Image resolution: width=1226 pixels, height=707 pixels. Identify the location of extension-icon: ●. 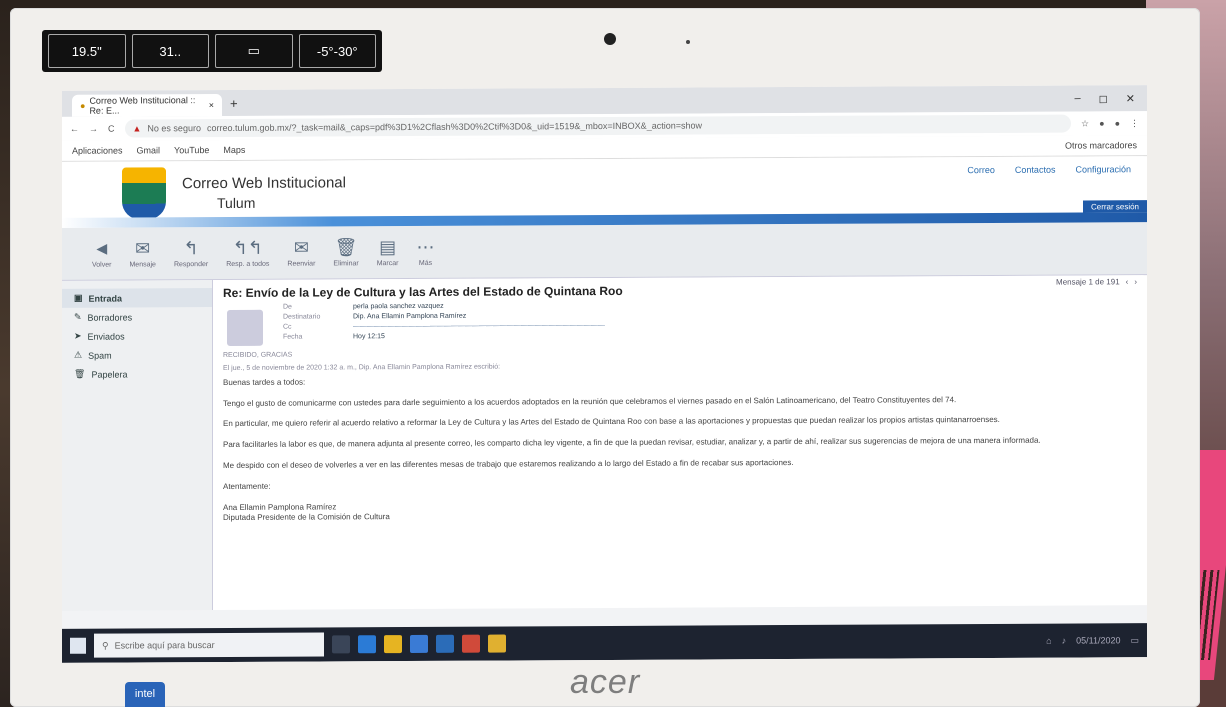
(1101, 123).